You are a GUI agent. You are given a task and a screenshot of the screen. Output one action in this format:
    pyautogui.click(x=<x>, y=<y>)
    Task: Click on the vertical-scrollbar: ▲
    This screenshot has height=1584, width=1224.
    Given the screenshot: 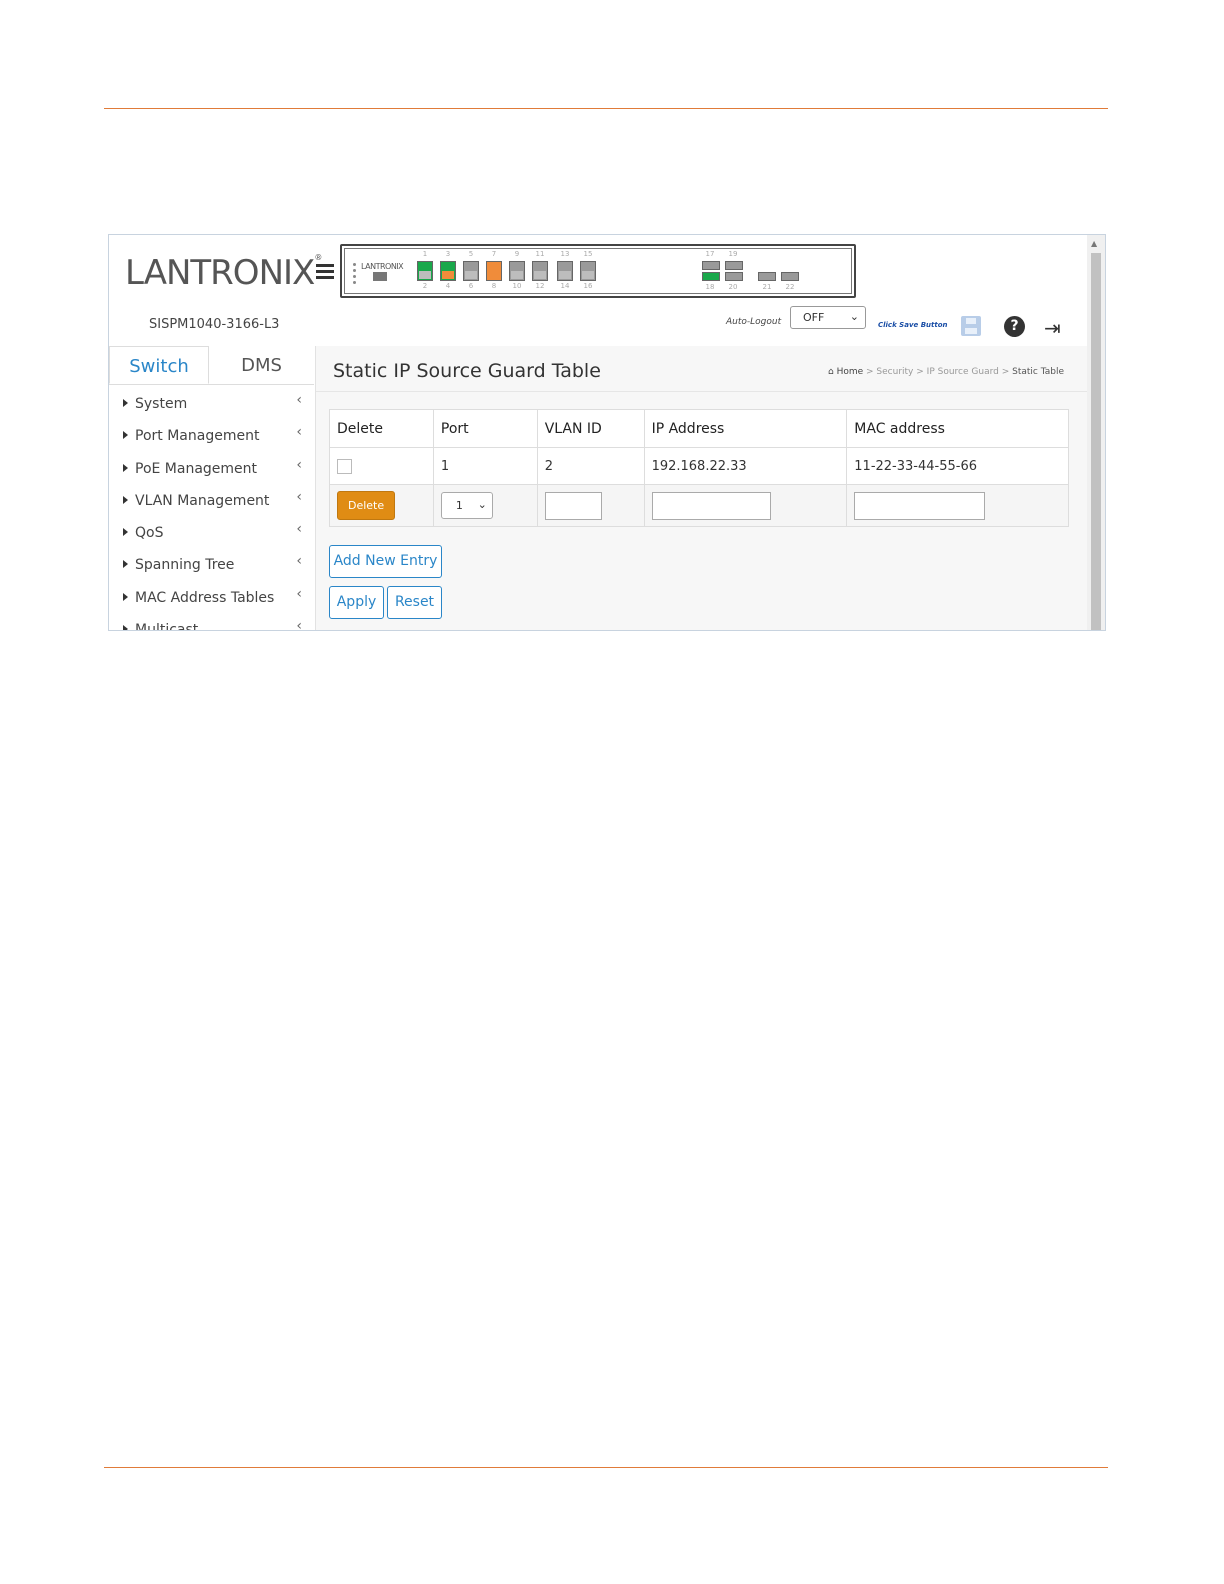 What is the action you would take?
    pyautogui.click(x=1096, y=432)
    